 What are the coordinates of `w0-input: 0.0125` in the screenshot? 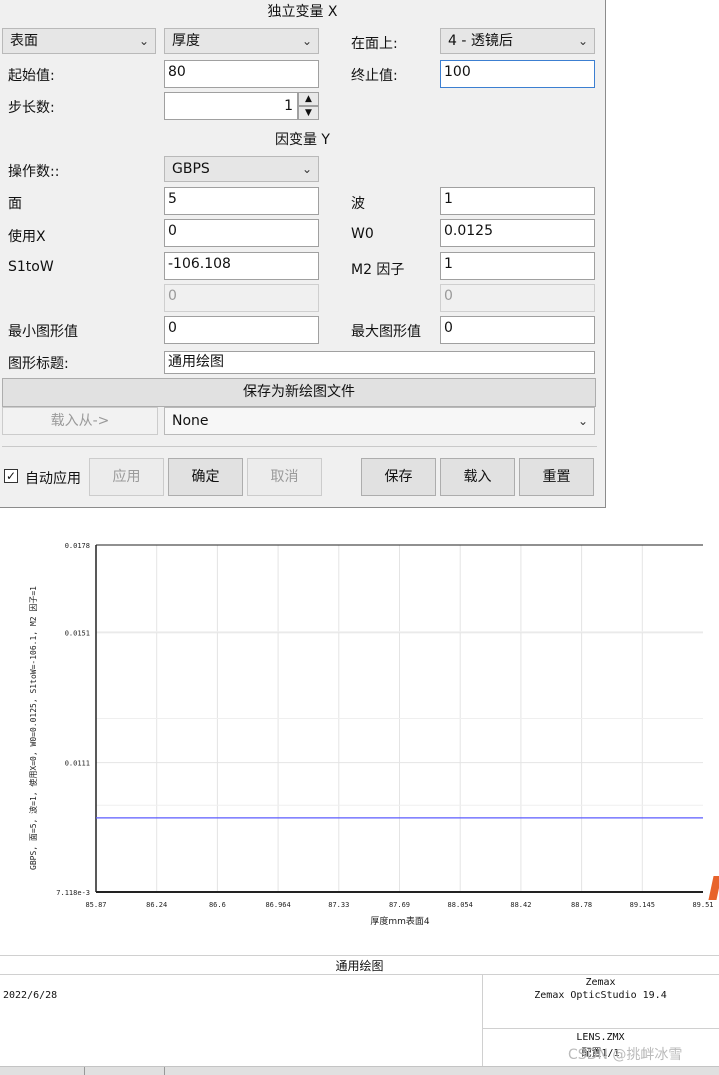 It's located at (517, 233).